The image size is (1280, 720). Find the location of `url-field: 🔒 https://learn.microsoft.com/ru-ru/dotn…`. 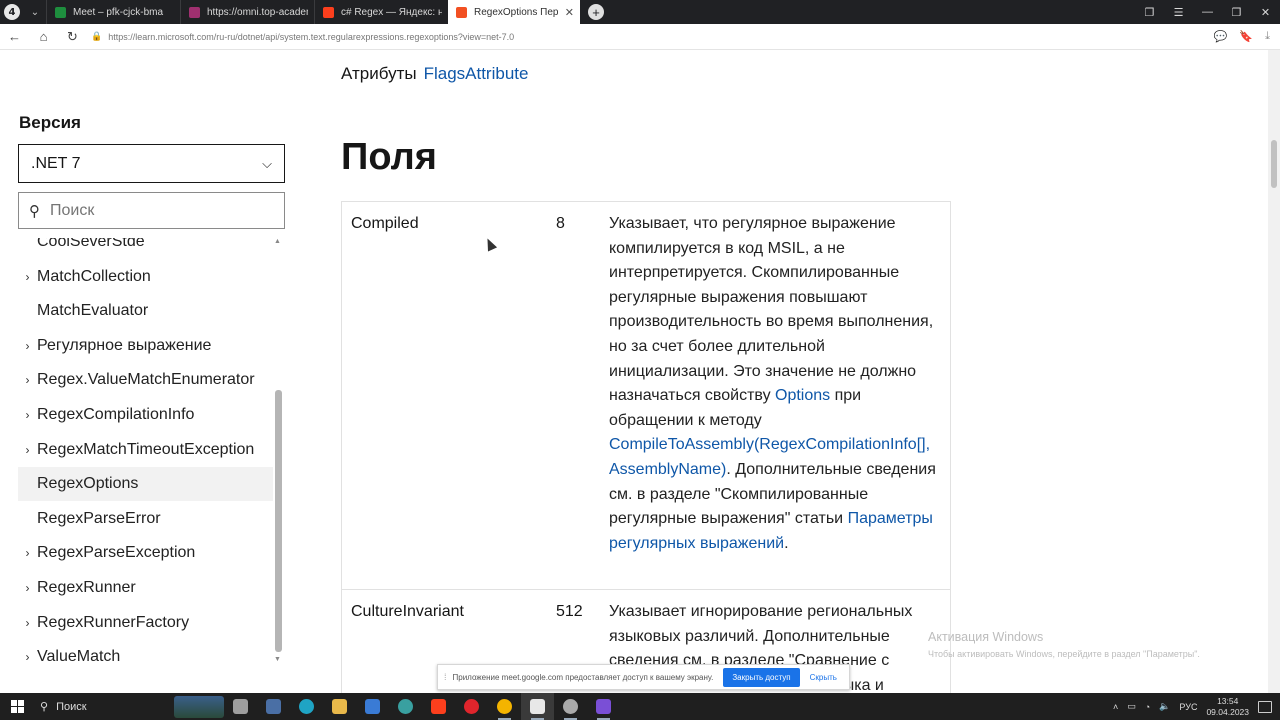

url-field: 🔒 https://learn.microsoft.com/ru-ru/dotn… is located at coordinates (302, 36).